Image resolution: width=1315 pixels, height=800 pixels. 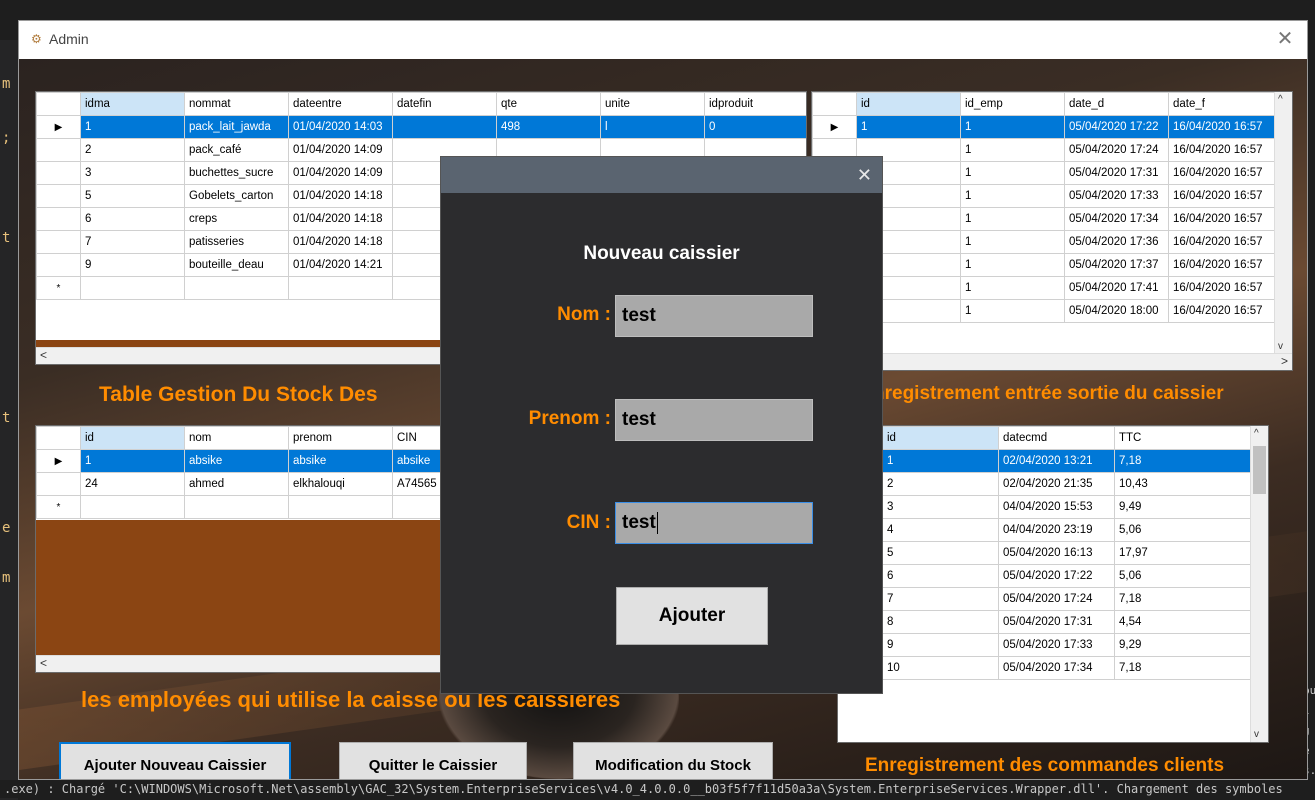 What do you see at coordinates (236, 196) in the screenshot?
I see `table-cell: Gobelets_carton` at bounding box center [236, 196].